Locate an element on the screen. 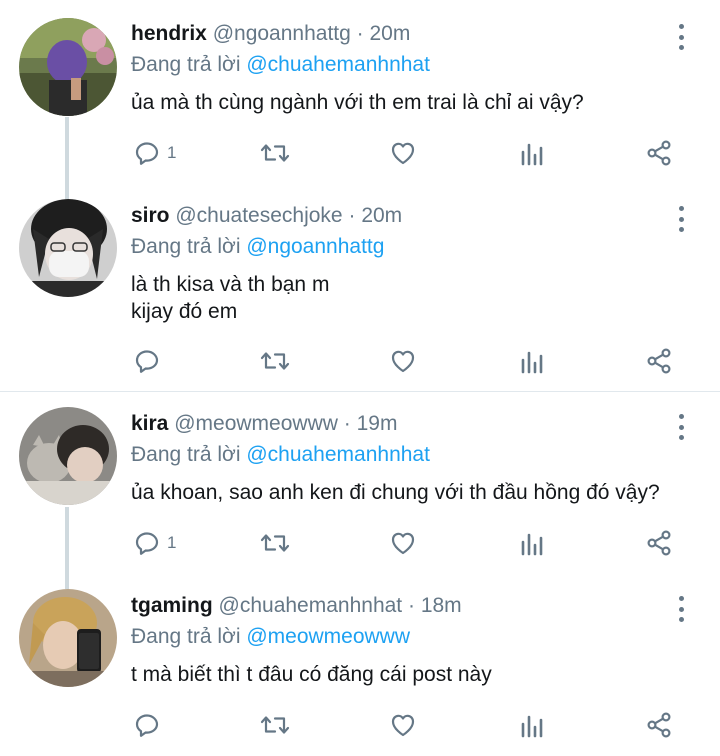  author-handle: @meowmeowww is located at coordinates (256, 423).